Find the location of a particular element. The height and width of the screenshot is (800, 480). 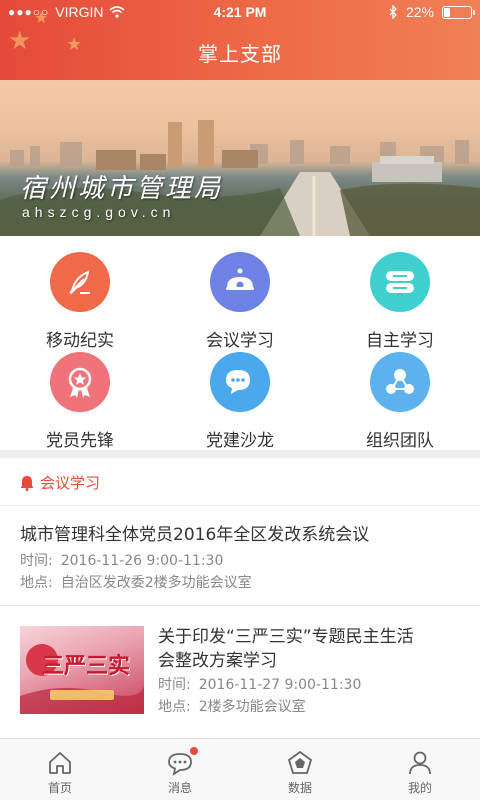

grid-item-label: 党建沙龙 is located at coordinates (240, 441).